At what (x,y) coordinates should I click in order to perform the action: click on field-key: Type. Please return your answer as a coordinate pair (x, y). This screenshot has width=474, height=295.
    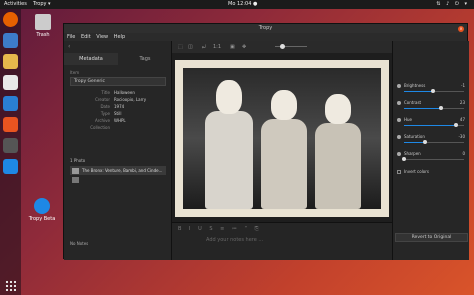
    Looking at the image, I should click on (105, 113).